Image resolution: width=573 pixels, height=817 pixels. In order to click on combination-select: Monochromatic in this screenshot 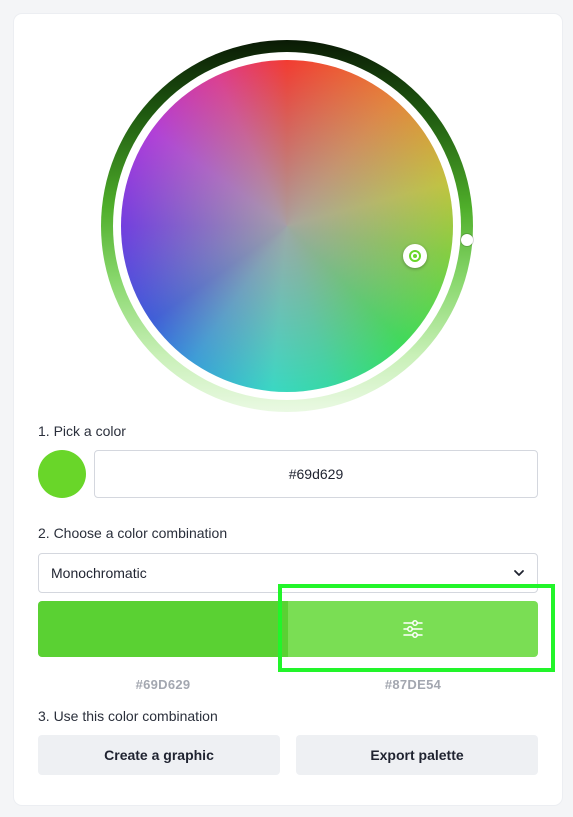, I will do `click(288, 573)`.